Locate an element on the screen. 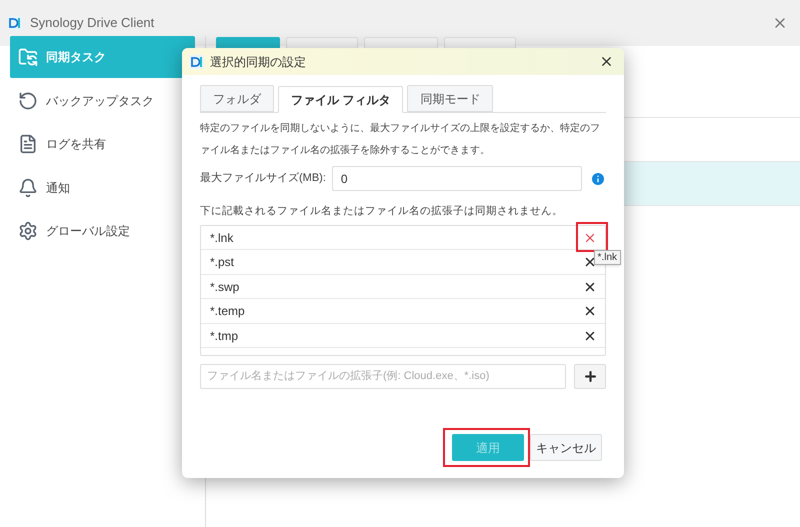 The height and width of the screenshot is (527, 800). list-label: 下に記載されるファイル名またはファイル名の拡張子は同期されません。 is located at coordinates (382, 211).